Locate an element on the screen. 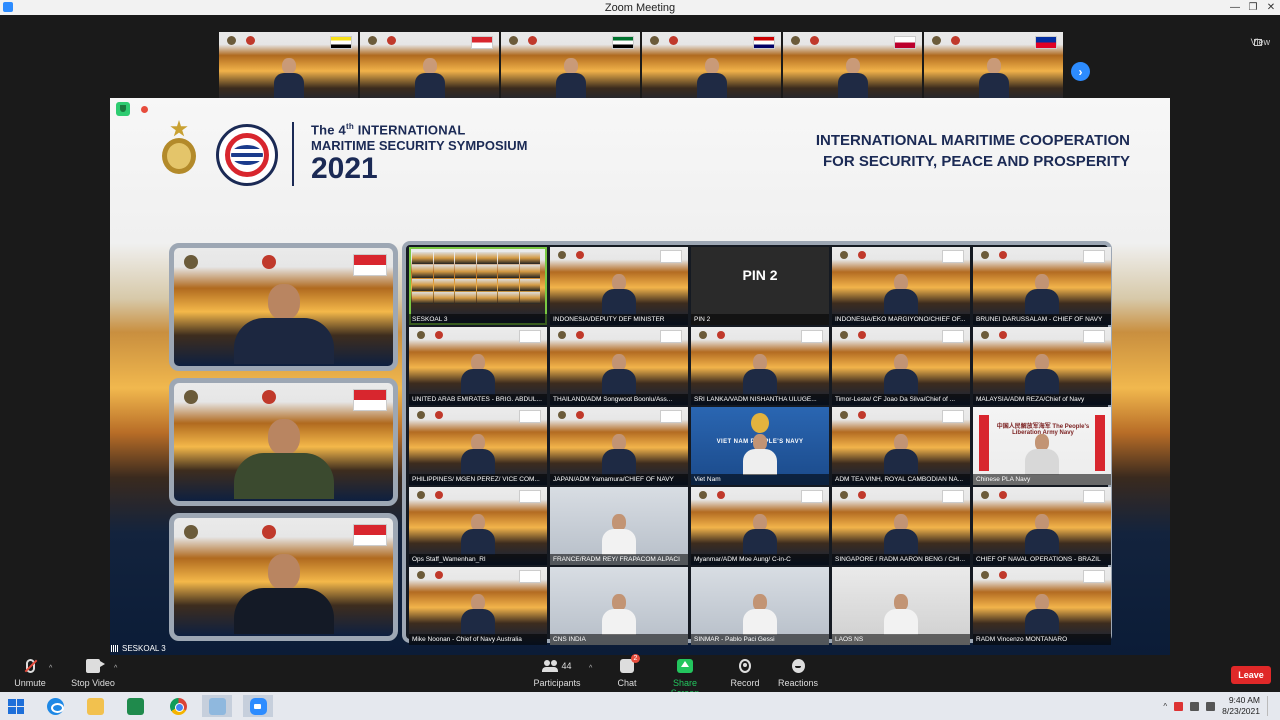 This screenshot has width=1280, height=720. tray-app-icon is located at coordinates (1179, 706).